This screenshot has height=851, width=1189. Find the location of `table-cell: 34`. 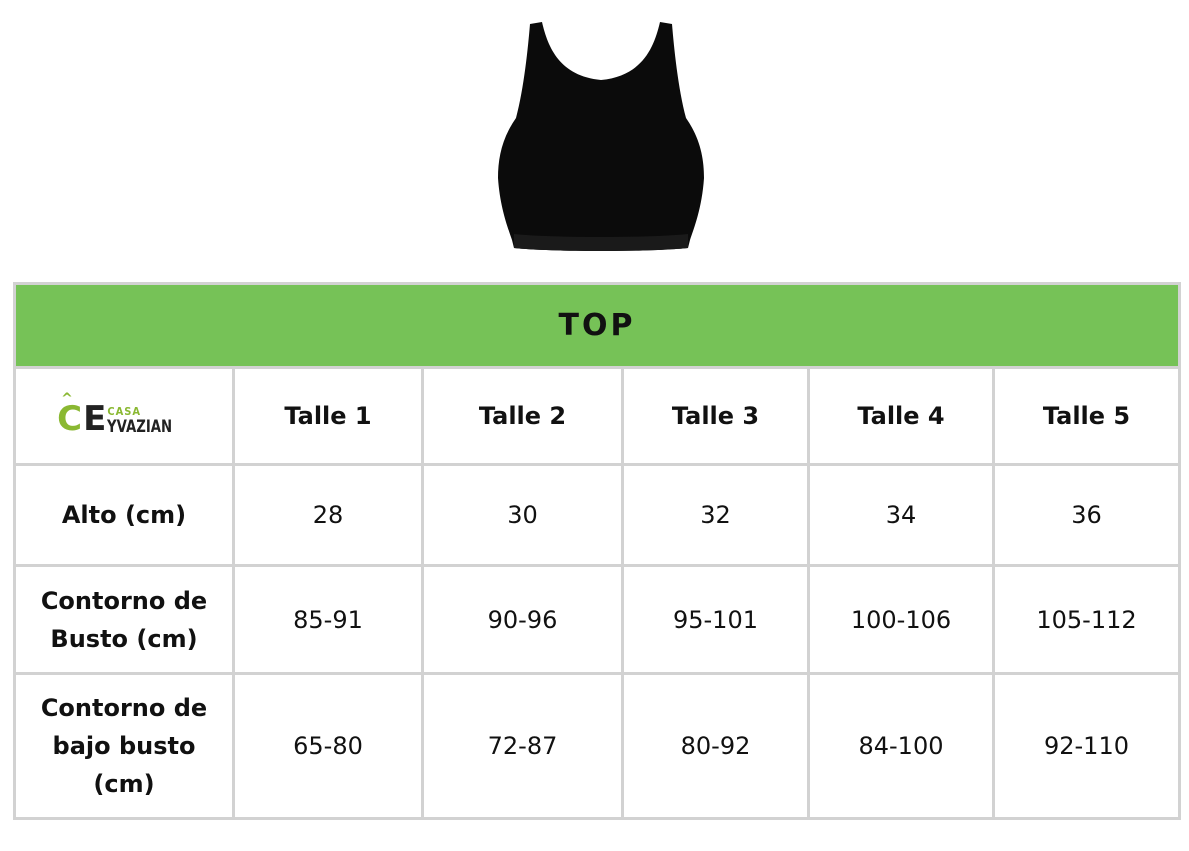

table-cell: 34 is located at coordinates (901, 515).